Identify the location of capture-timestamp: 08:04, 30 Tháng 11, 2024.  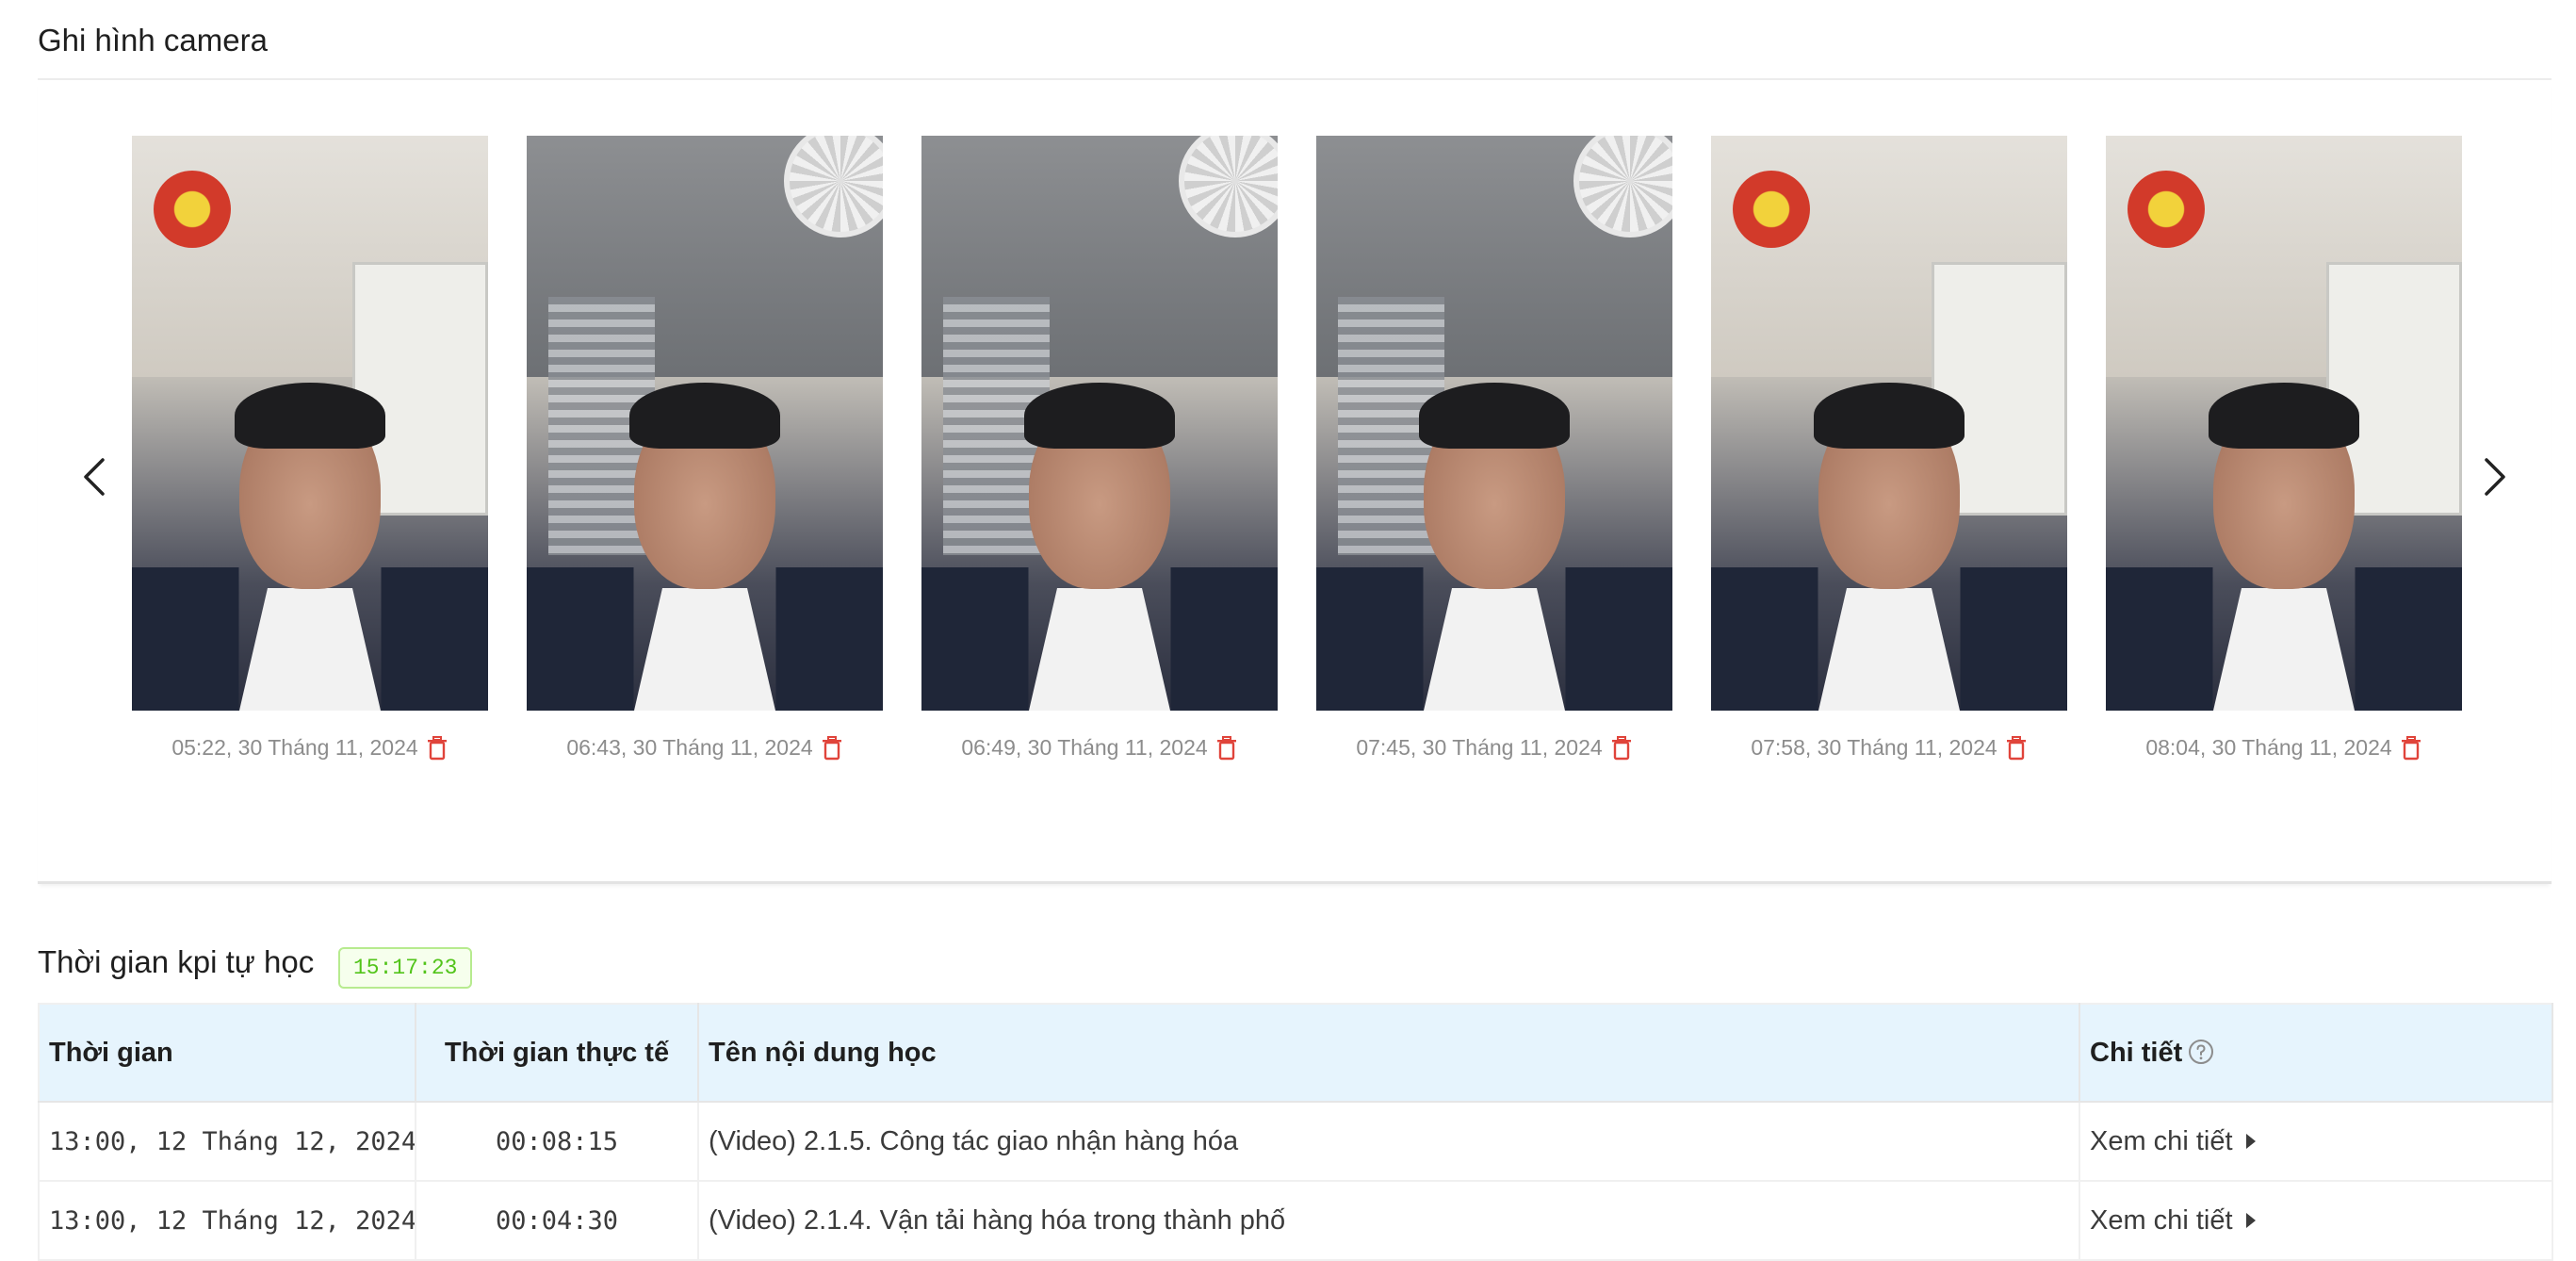
(2268, 747).